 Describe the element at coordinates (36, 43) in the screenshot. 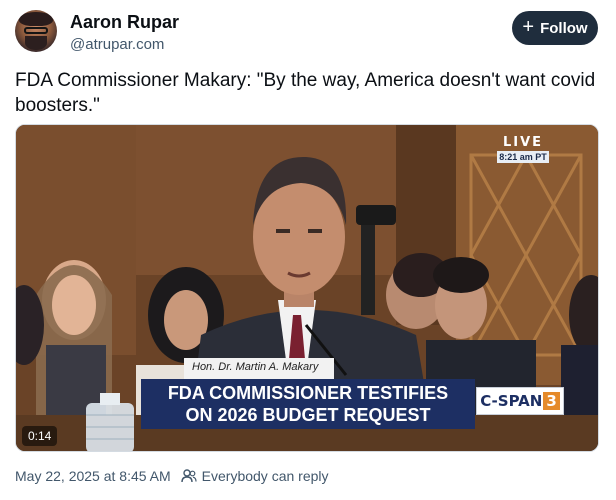

I see `avatar-beard` at that location.